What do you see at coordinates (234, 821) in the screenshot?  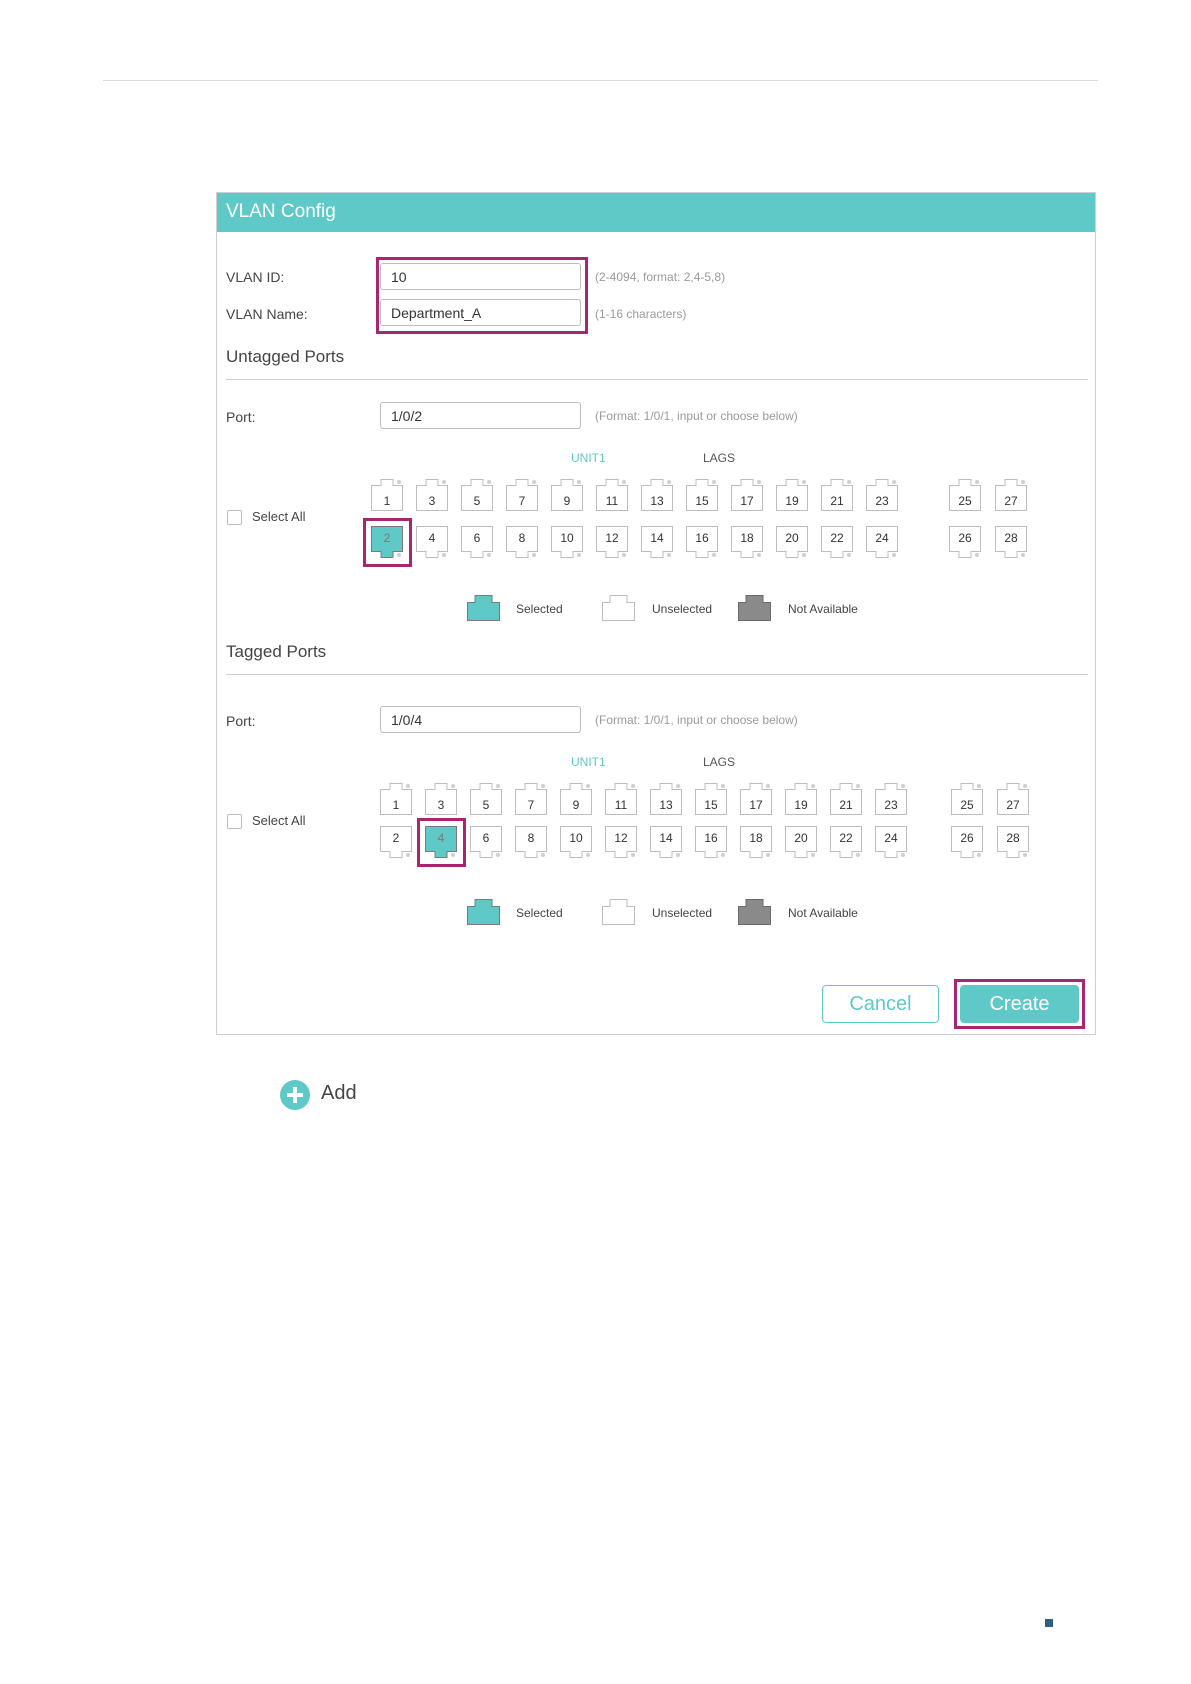 I see `tagged-select-all-checkbox` at bounding box center [234, 821].